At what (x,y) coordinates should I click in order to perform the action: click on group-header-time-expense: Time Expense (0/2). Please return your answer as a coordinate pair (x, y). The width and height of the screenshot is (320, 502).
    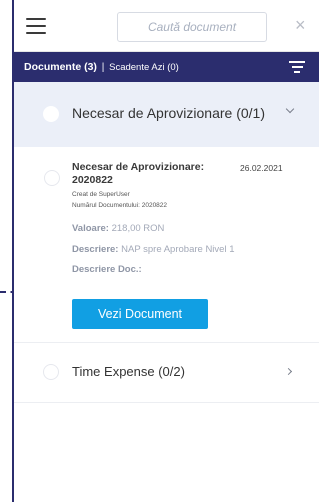
    Looking at the image, I should click on (166, 373).